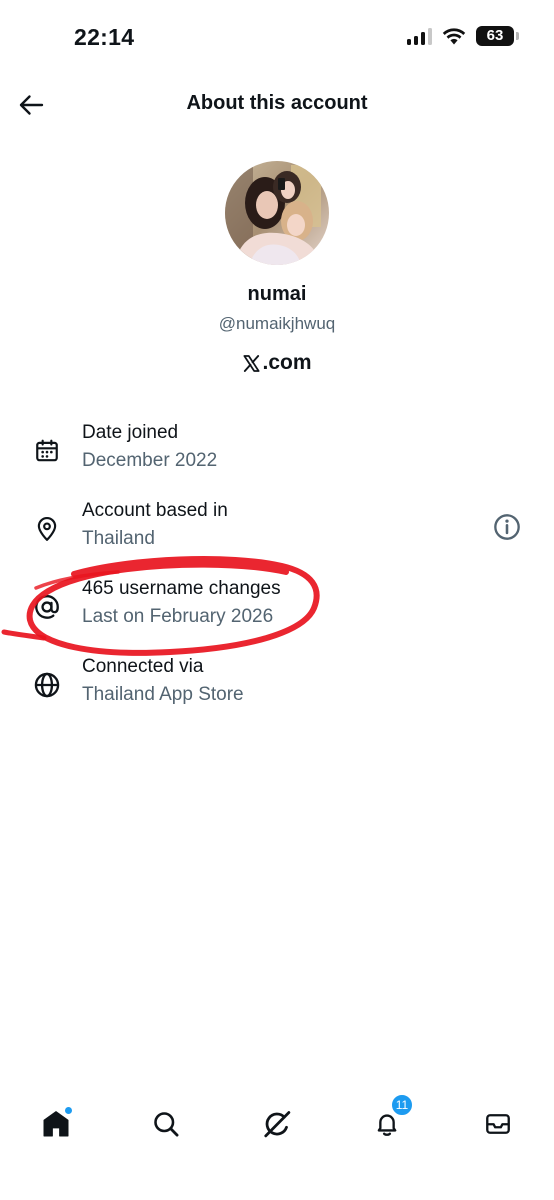  I want to click on row-value: Last on February 2026, so click(178, 616).